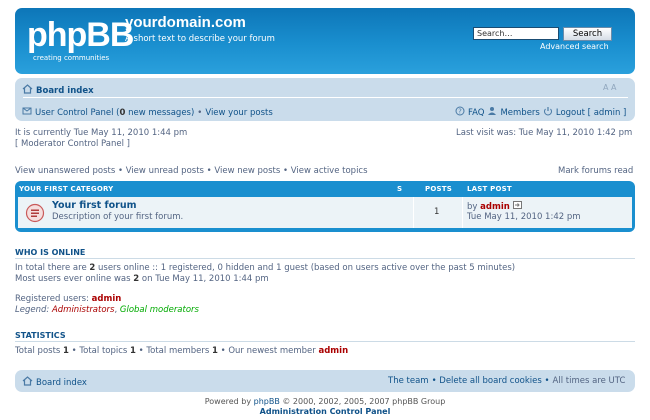 This screenshot has width=650, height=420. What do you see at coordinates (408, 381) in the screenshot?
I see `the-team-link: The team` at bounding box center [408, 381].